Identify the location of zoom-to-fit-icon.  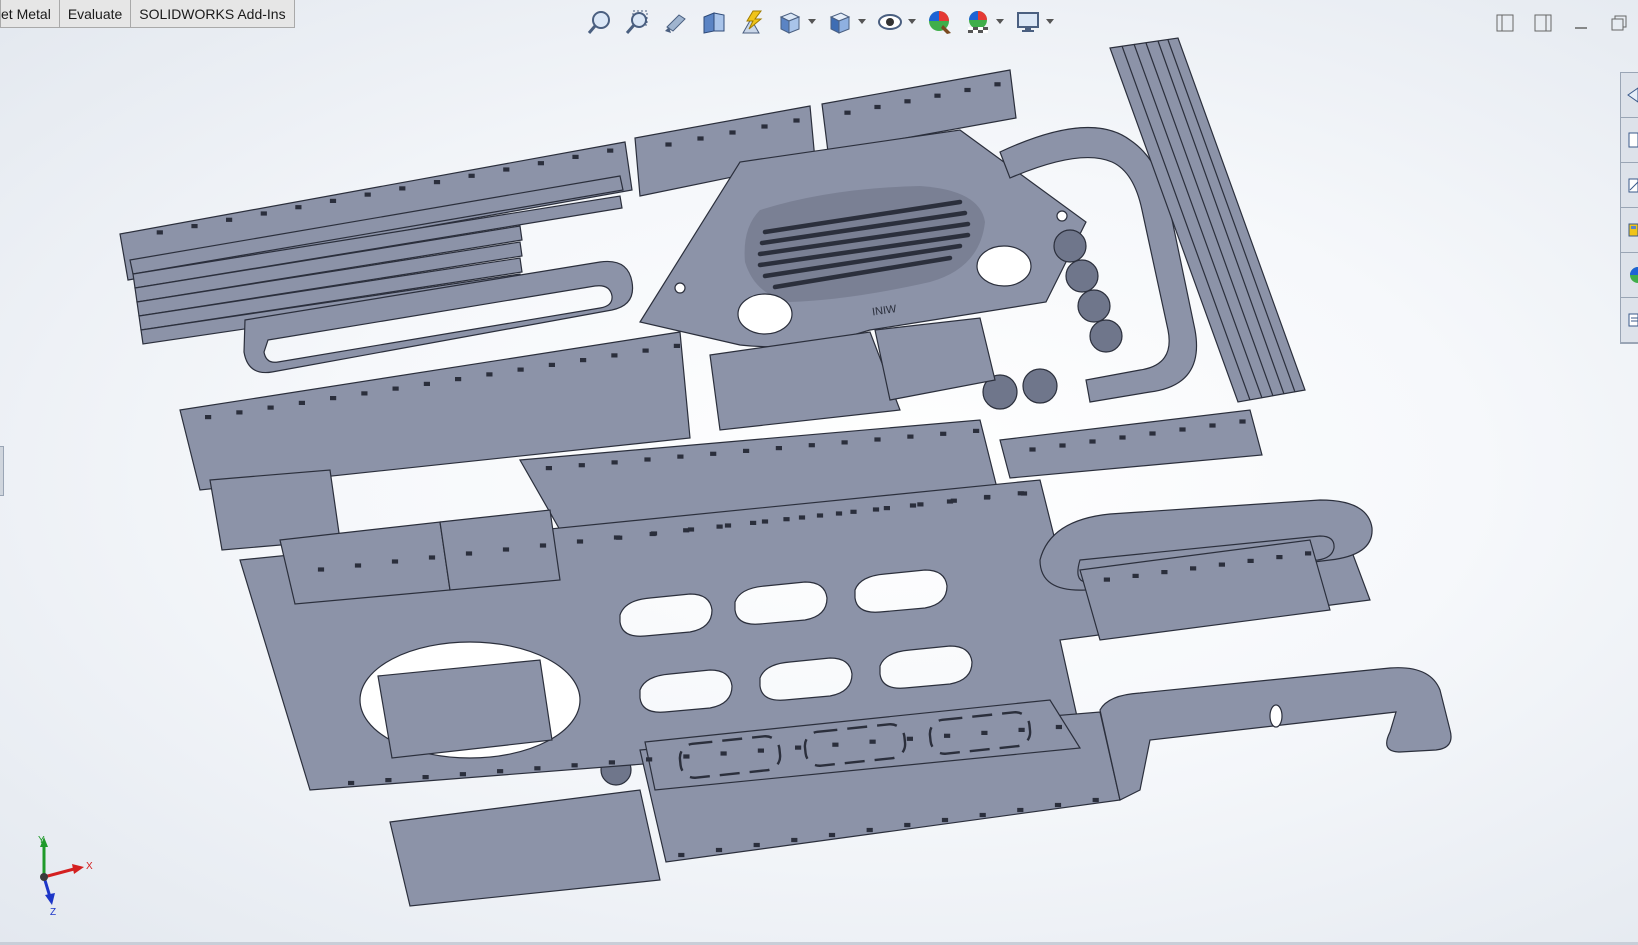
(600, 22).